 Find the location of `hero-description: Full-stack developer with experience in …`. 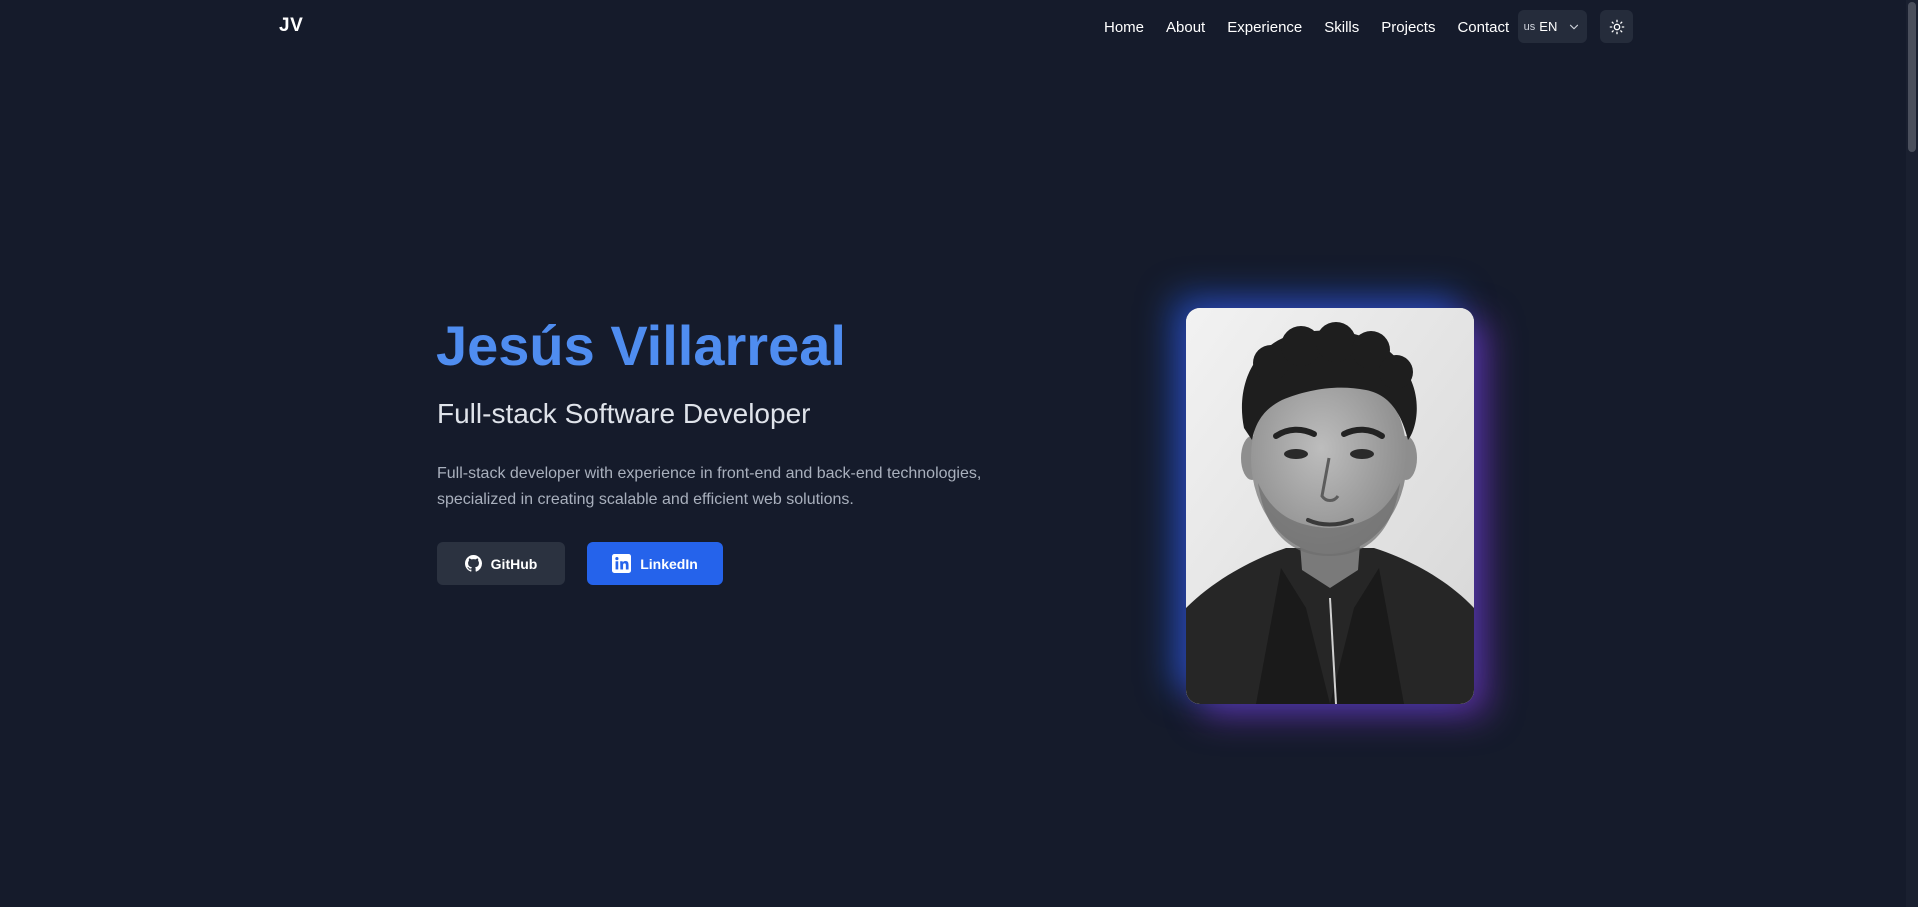

hero-description: Full-stack developer with experience in … is located at coordinates (709, 486).